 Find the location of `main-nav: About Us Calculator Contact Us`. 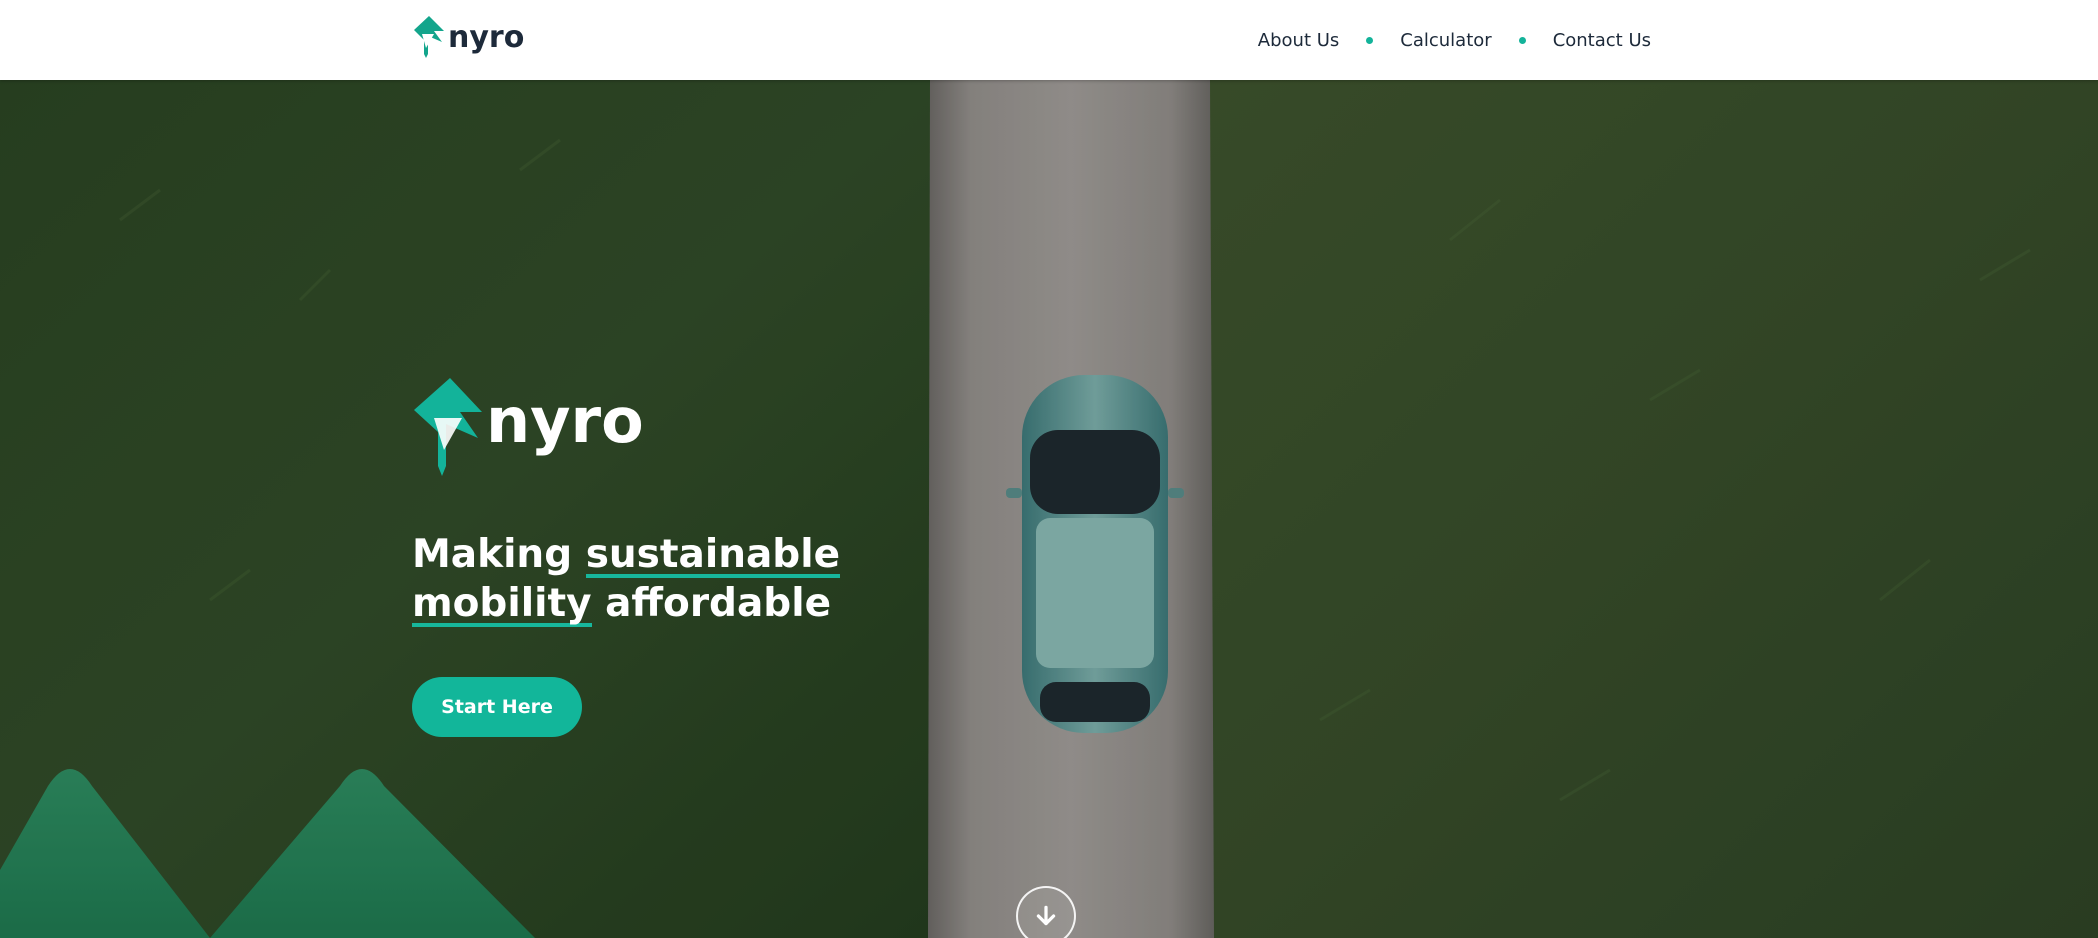

main-nav: About Us Calculator Contact Us is located at coordinates (1454, 40).